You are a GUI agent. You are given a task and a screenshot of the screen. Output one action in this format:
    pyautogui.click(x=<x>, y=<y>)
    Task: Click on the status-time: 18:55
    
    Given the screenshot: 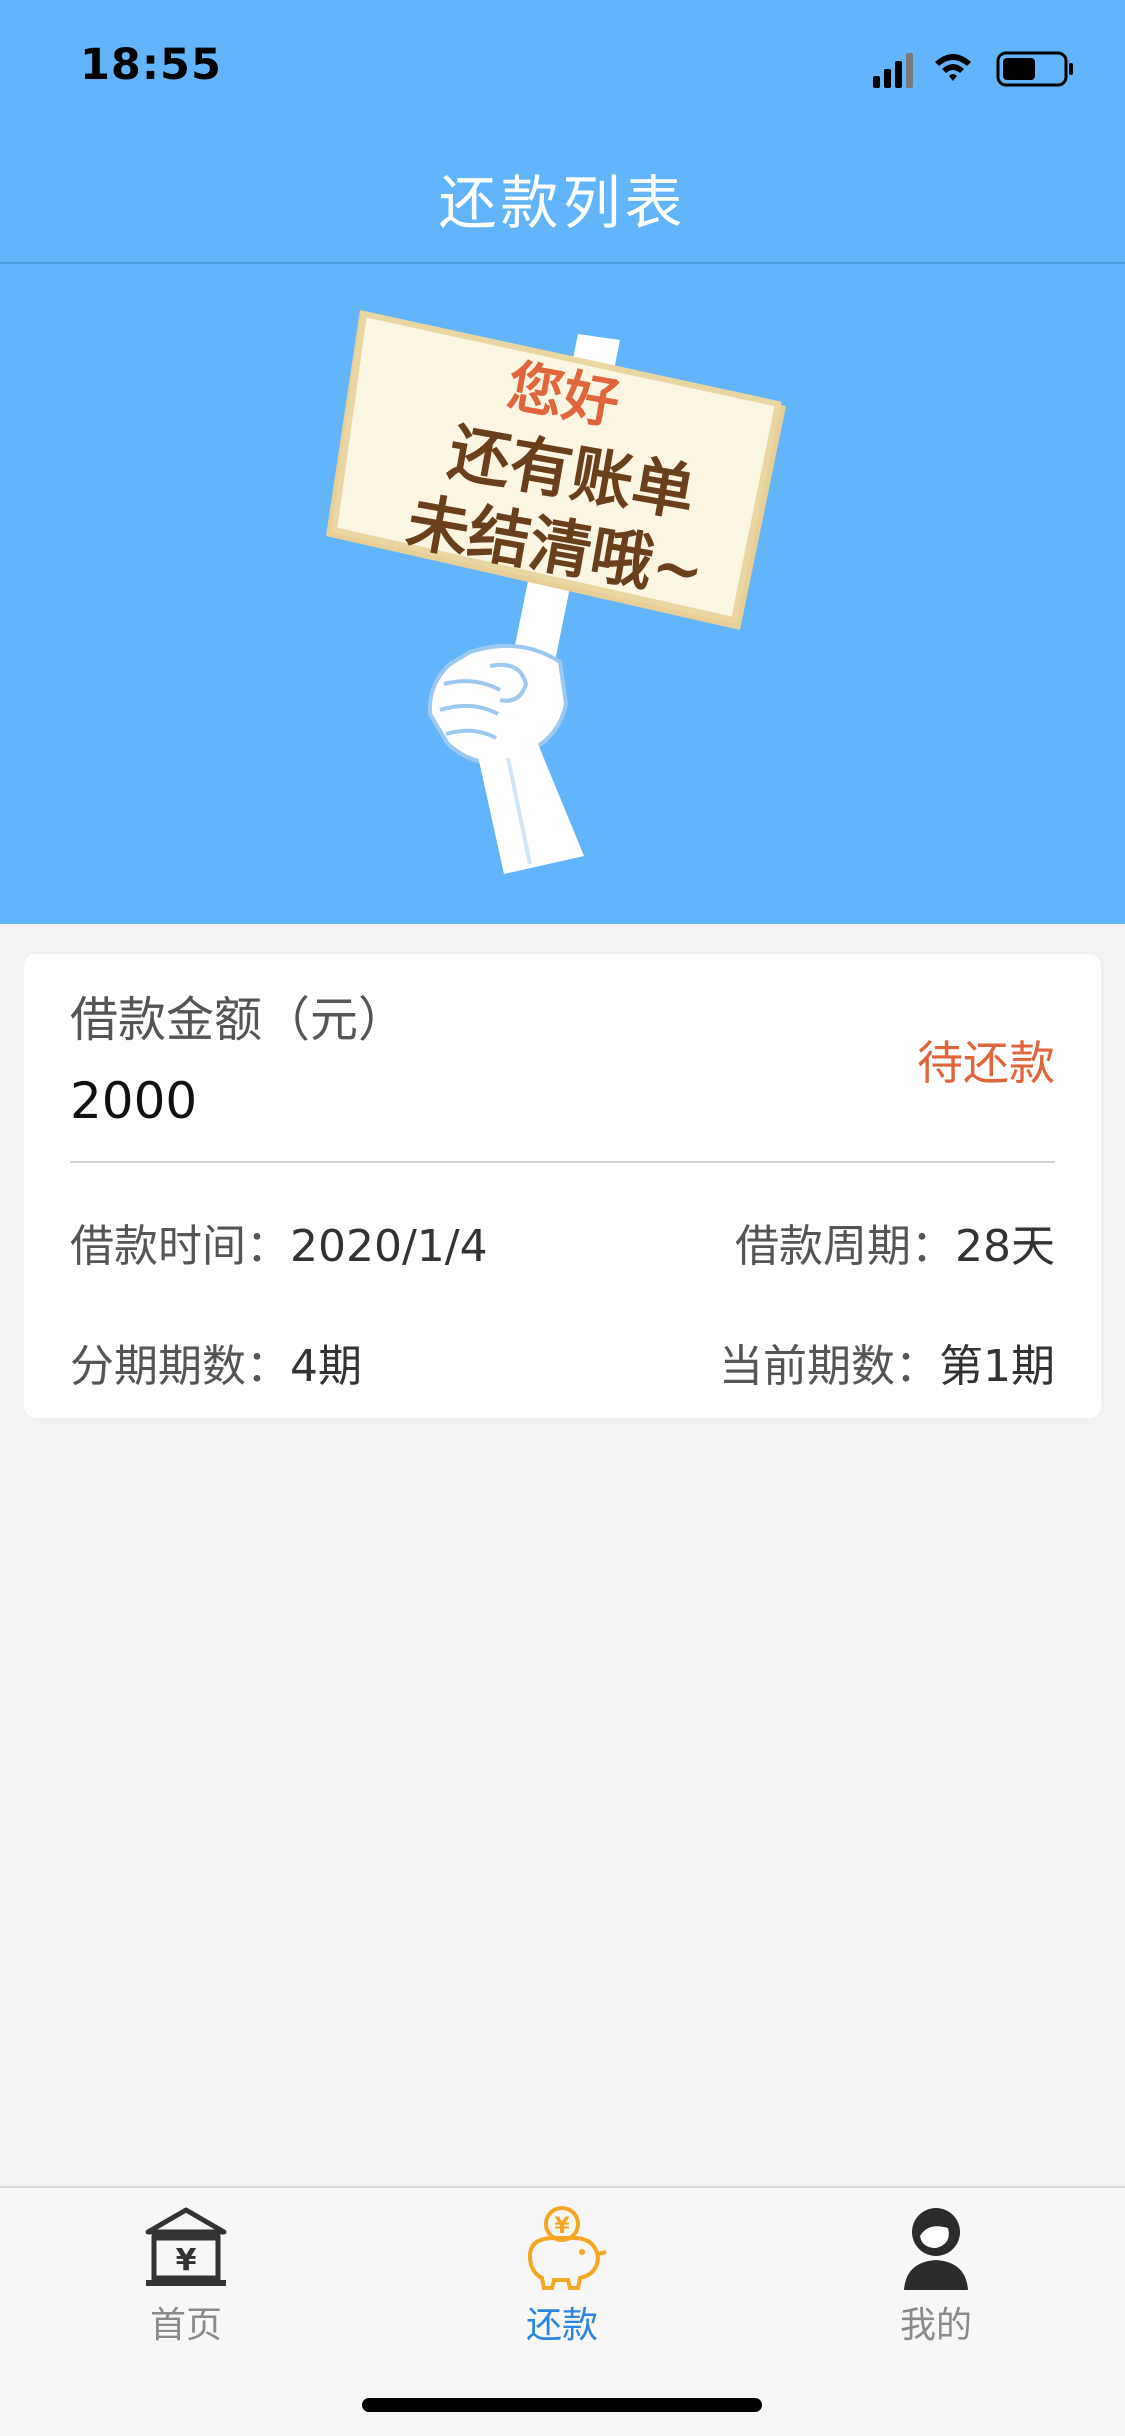 What is the action you would take?
    pyautogui.click(x=151, y=65)
    